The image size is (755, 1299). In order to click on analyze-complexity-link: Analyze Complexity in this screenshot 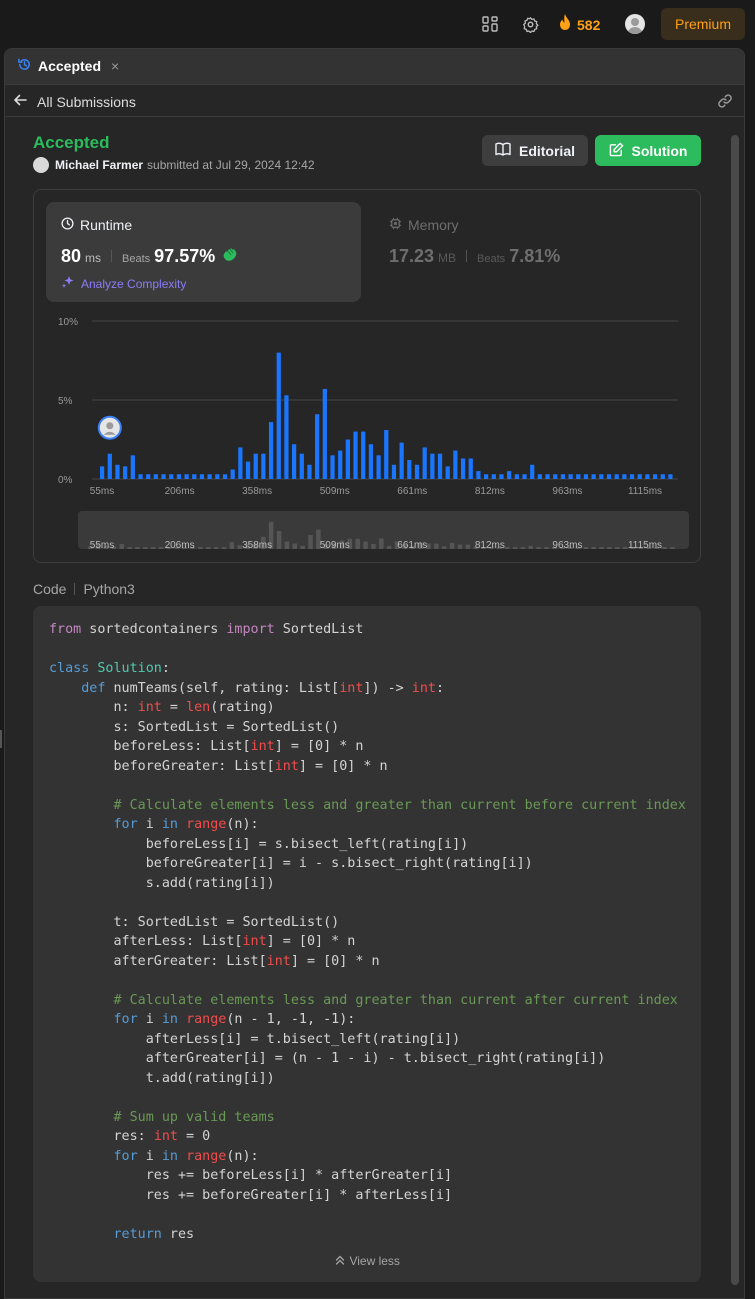, I will do `click(123, 283)`.